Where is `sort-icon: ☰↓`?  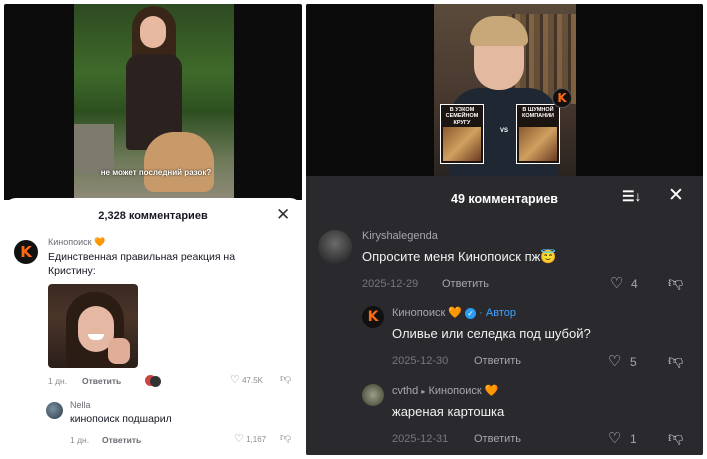 sort-icon: ☰↓ is located at coordinates (632, 196).